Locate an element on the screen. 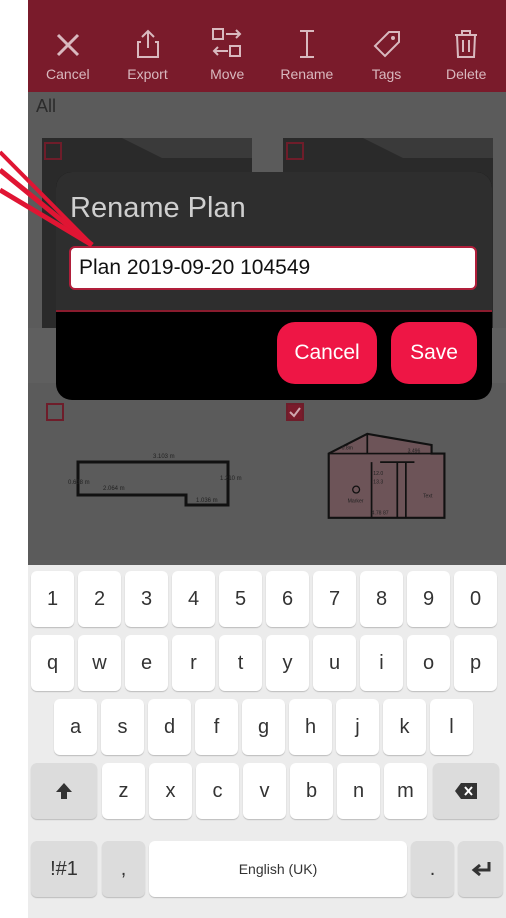  key-s: s is located at coordinates (122, 727).